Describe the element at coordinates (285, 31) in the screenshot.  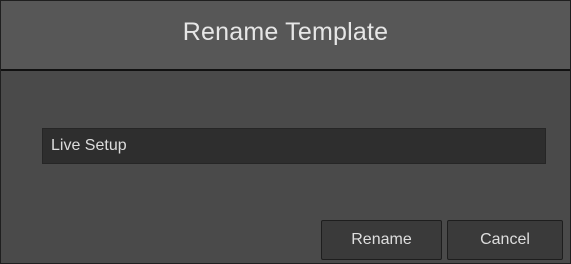
I see `dialog-title: Rename Template` at that location.